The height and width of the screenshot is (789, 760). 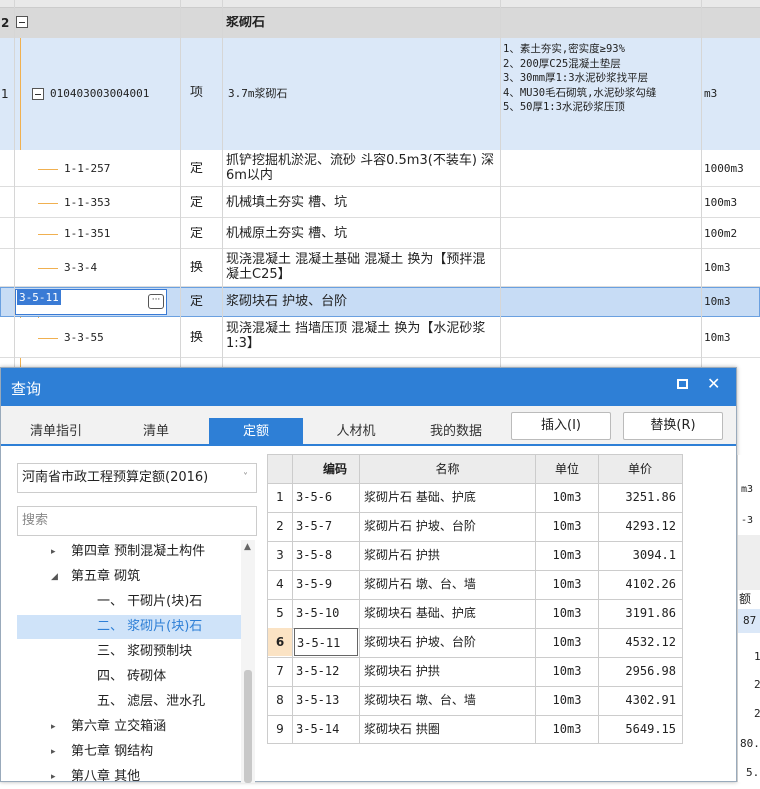 What do you see at coordinates (197, 93) in the screenshot?
I see `item-type: 项` at bounding box center [197, 93].